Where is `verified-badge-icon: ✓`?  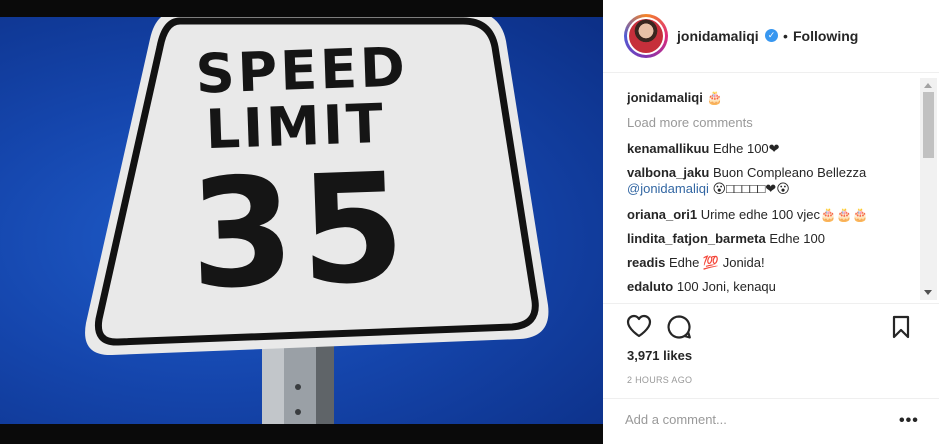
verified-badge-icon: ✓ is located at coordinates (771, 35).